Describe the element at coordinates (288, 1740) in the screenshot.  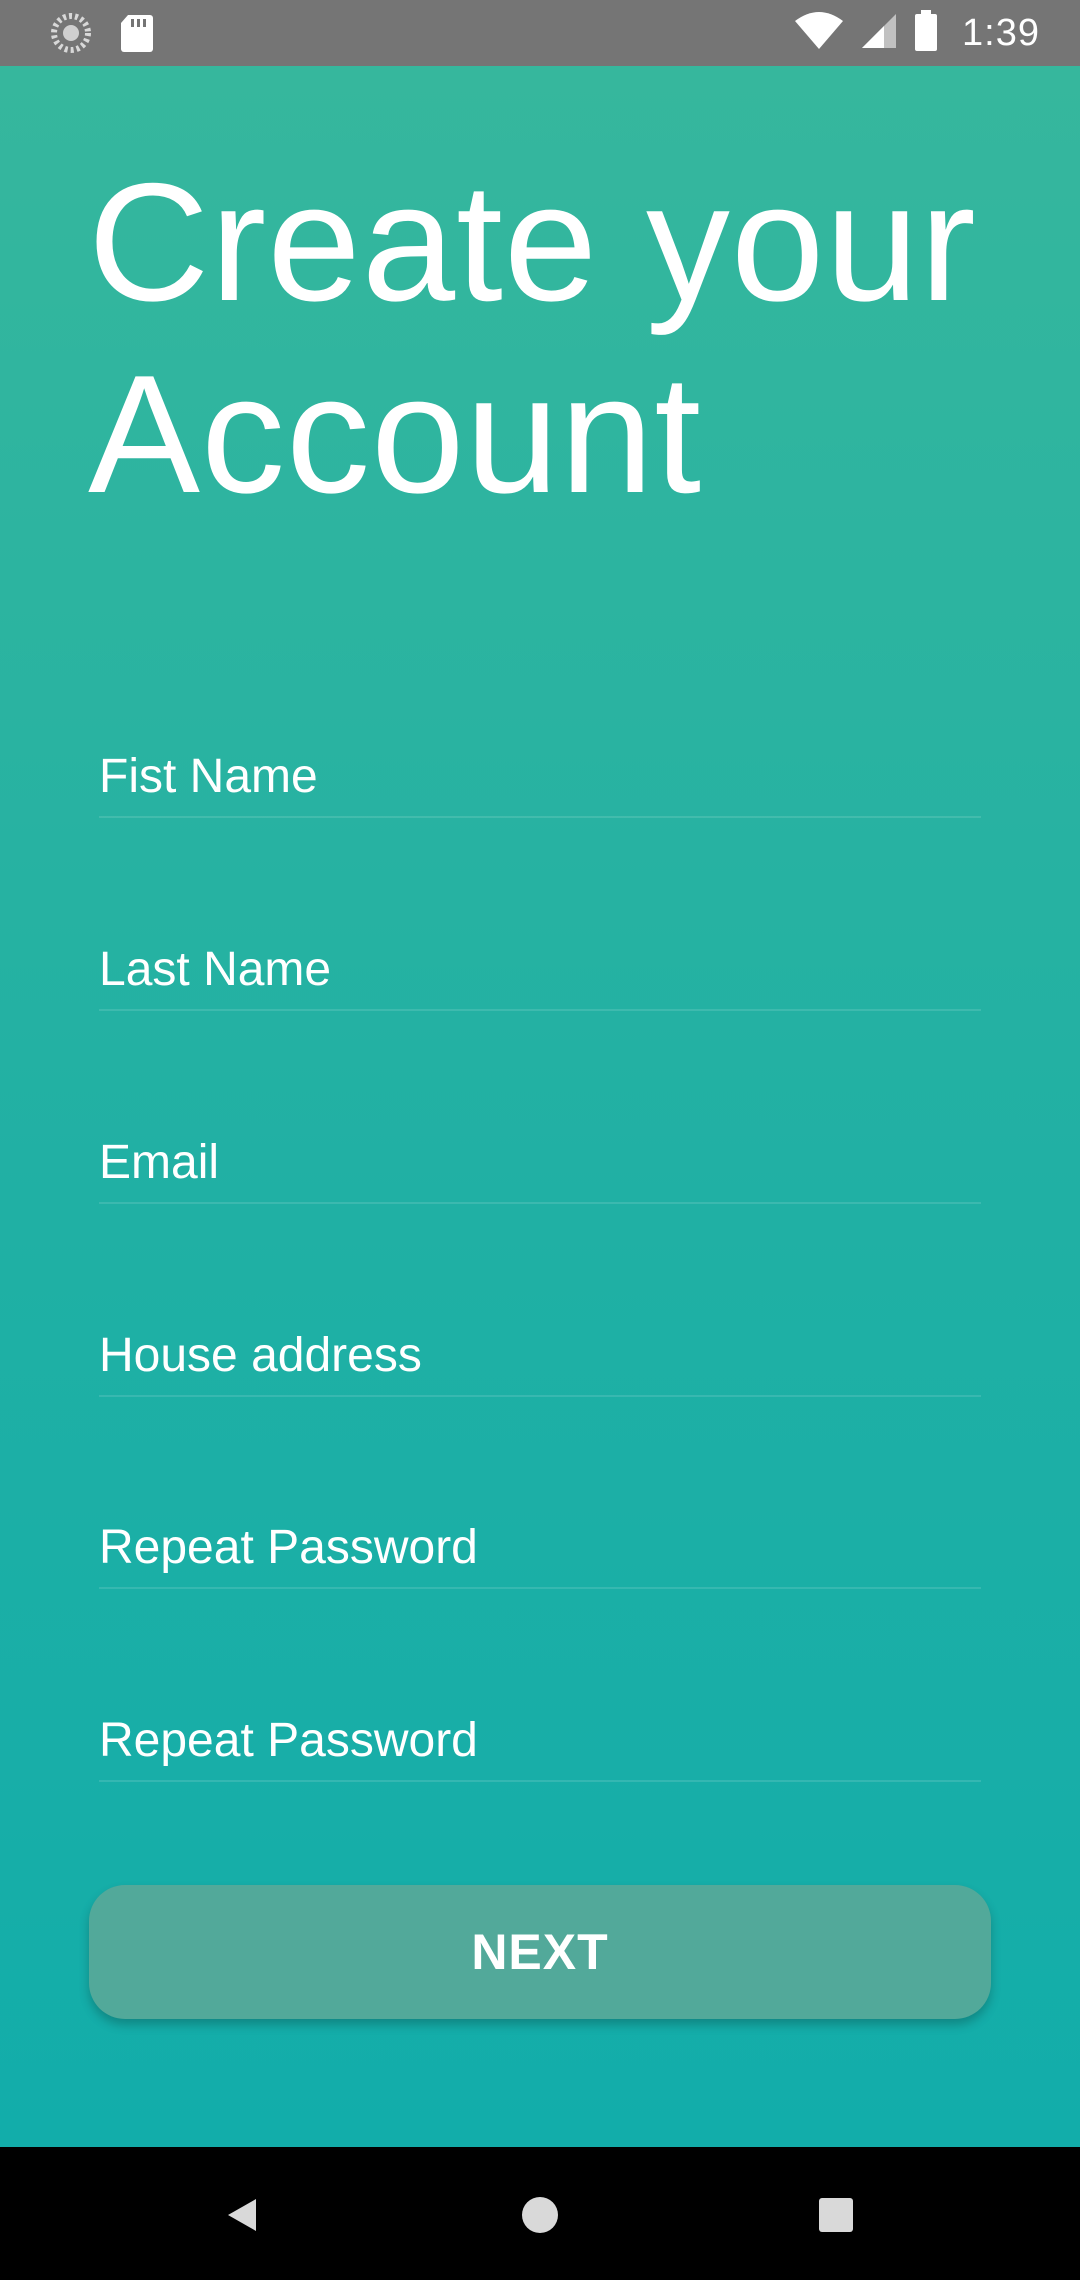
I see `repeat-password-placeholder: Repeat Password` at that location.